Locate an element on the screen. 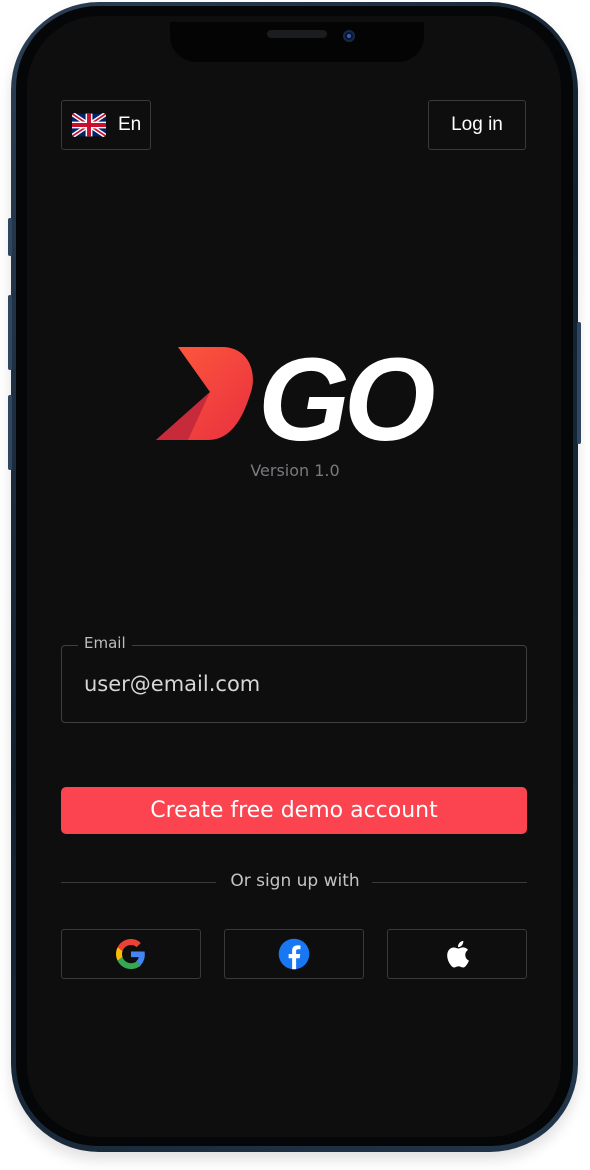  email-input is located at coordinates (294, 684).